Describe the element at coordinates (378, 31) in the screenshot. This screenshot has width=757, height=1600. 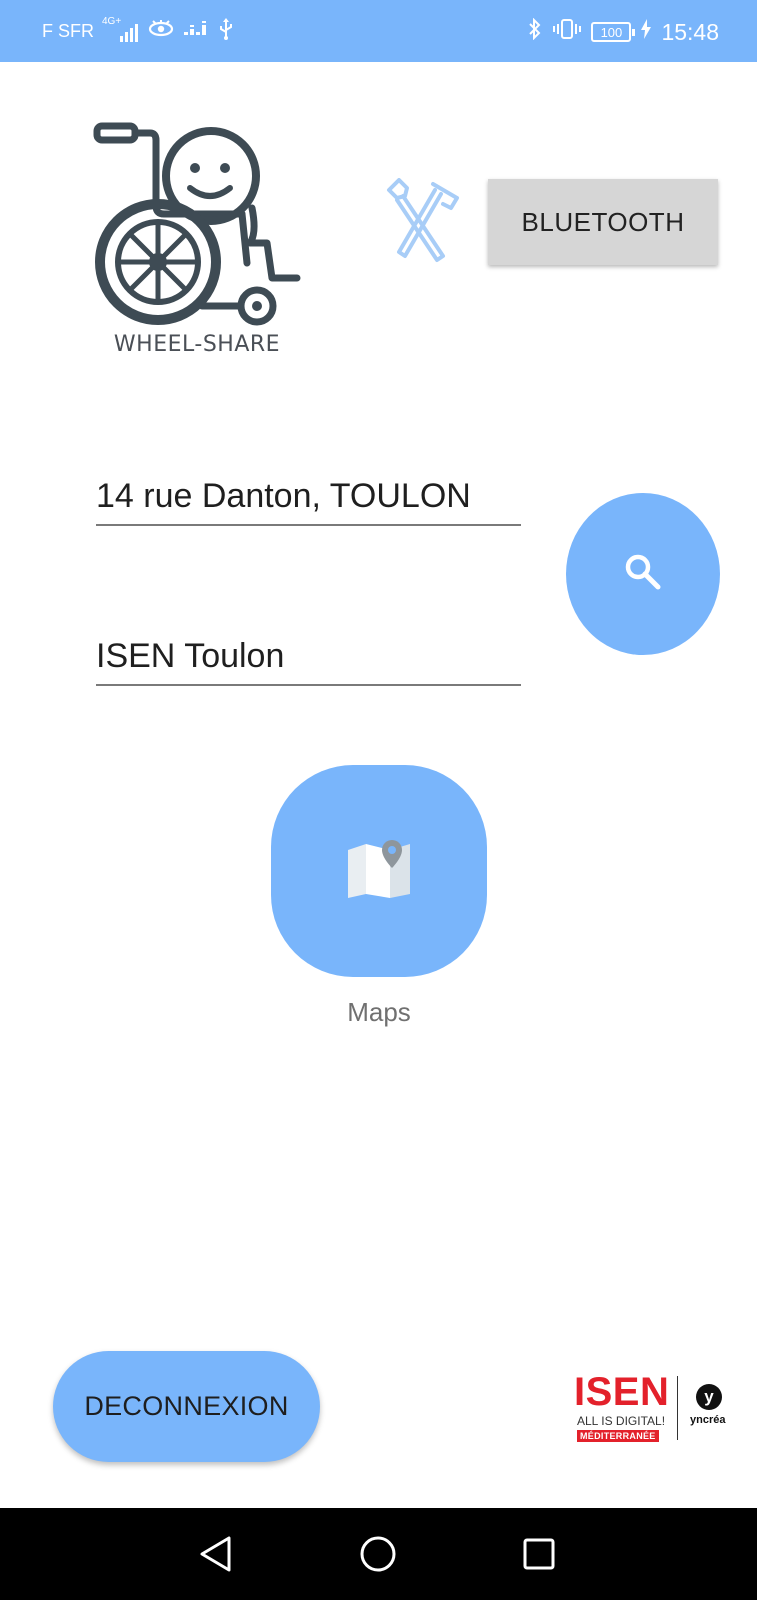
I see `status-bar: F SFR 4G+ 100 15:48` at that location.